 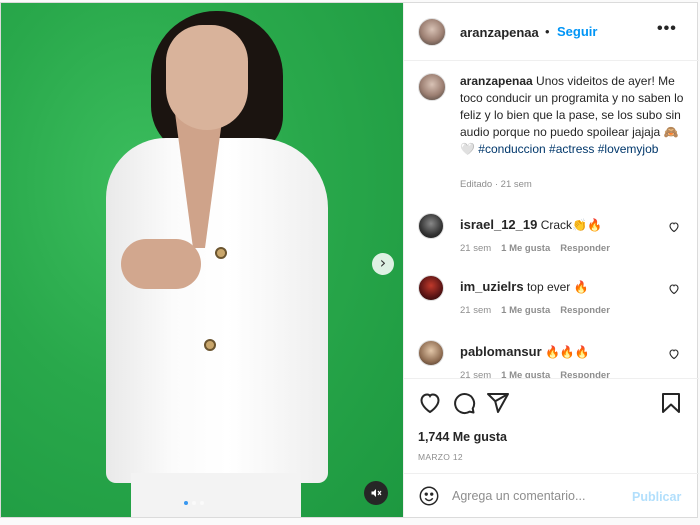 What do you see at coordinates (216, 495) in the screenshot?
I see `person-pants` at bounding box center [216, 495].